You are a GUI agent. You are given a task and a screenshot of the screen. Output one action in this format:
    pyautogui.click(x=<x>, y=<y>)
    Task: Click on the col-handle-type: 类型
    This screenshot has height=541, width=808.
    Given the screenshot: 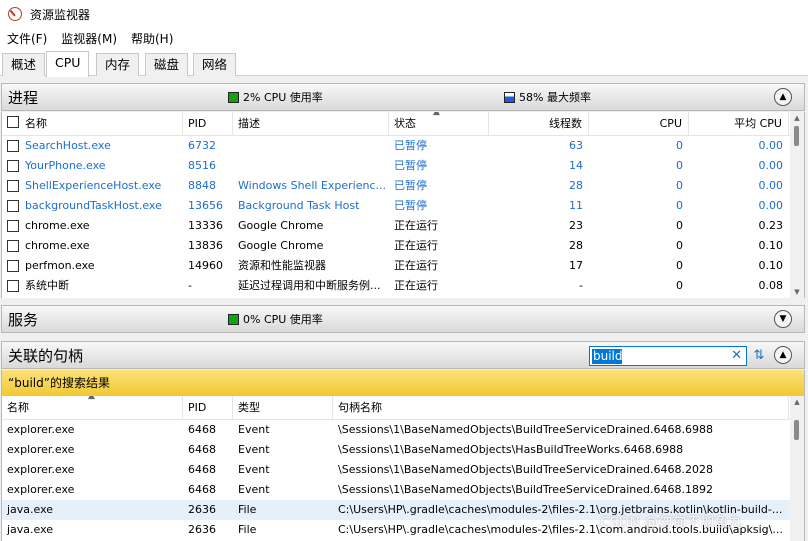 What is the action you would take?
    pyautogui.click(x=283, y=408)
    